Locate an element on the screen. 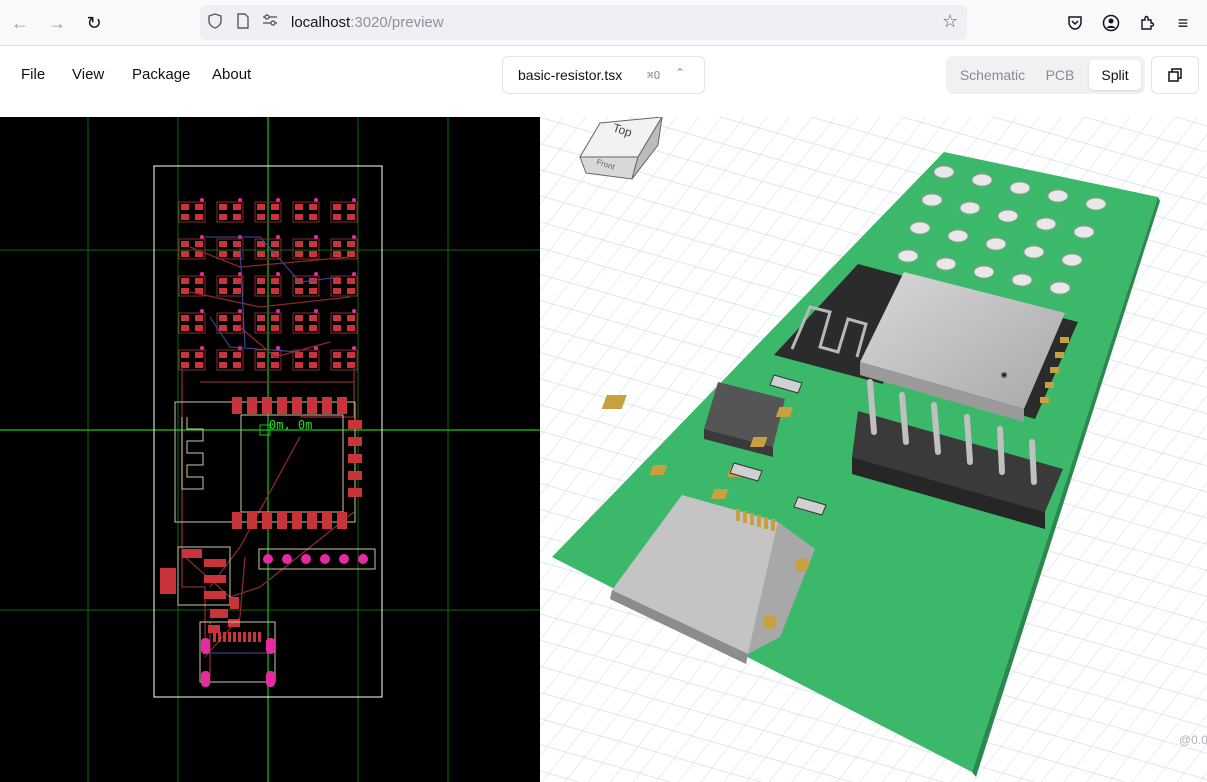 The width and height of the screenshot is (1207, 782). toggle-schematic: Schematic is located at coordinates (992, 75).